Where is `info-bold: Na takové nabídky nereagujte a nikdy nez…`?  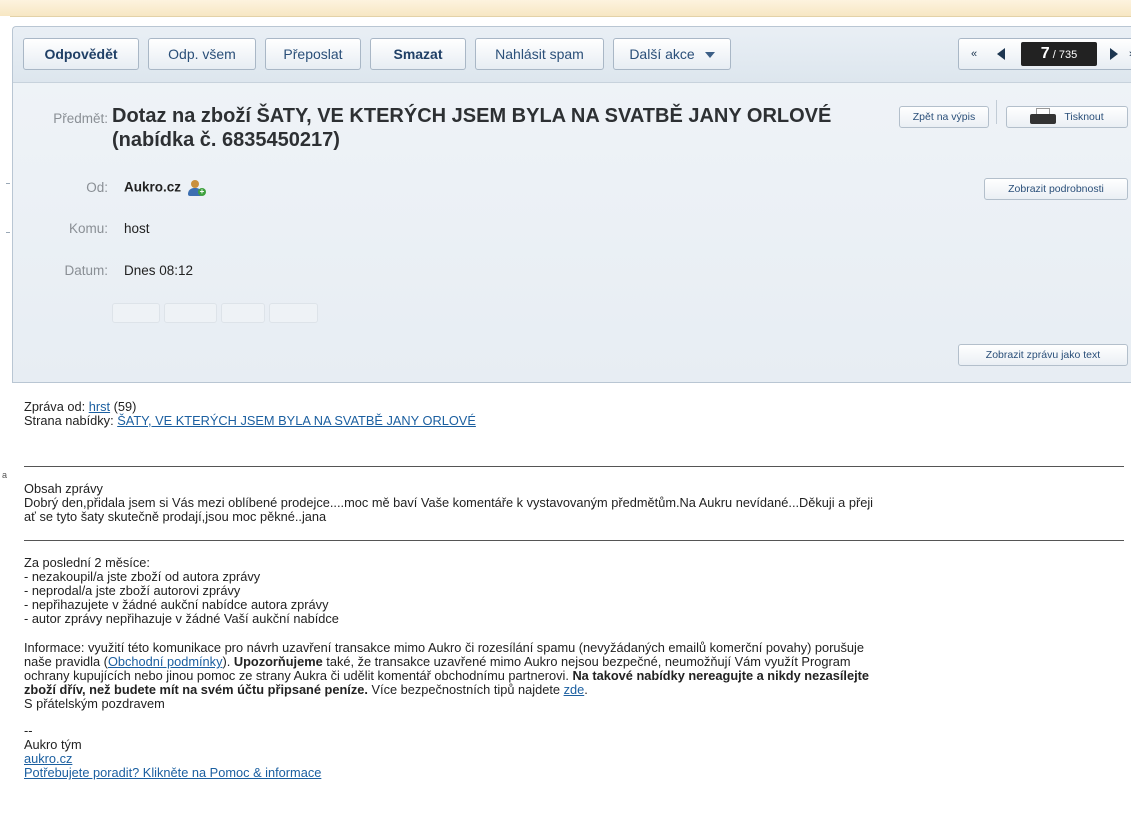
info-bold: Na takové nabídky nereagujte a nikdy nez… is located at coordinates (721, 675).